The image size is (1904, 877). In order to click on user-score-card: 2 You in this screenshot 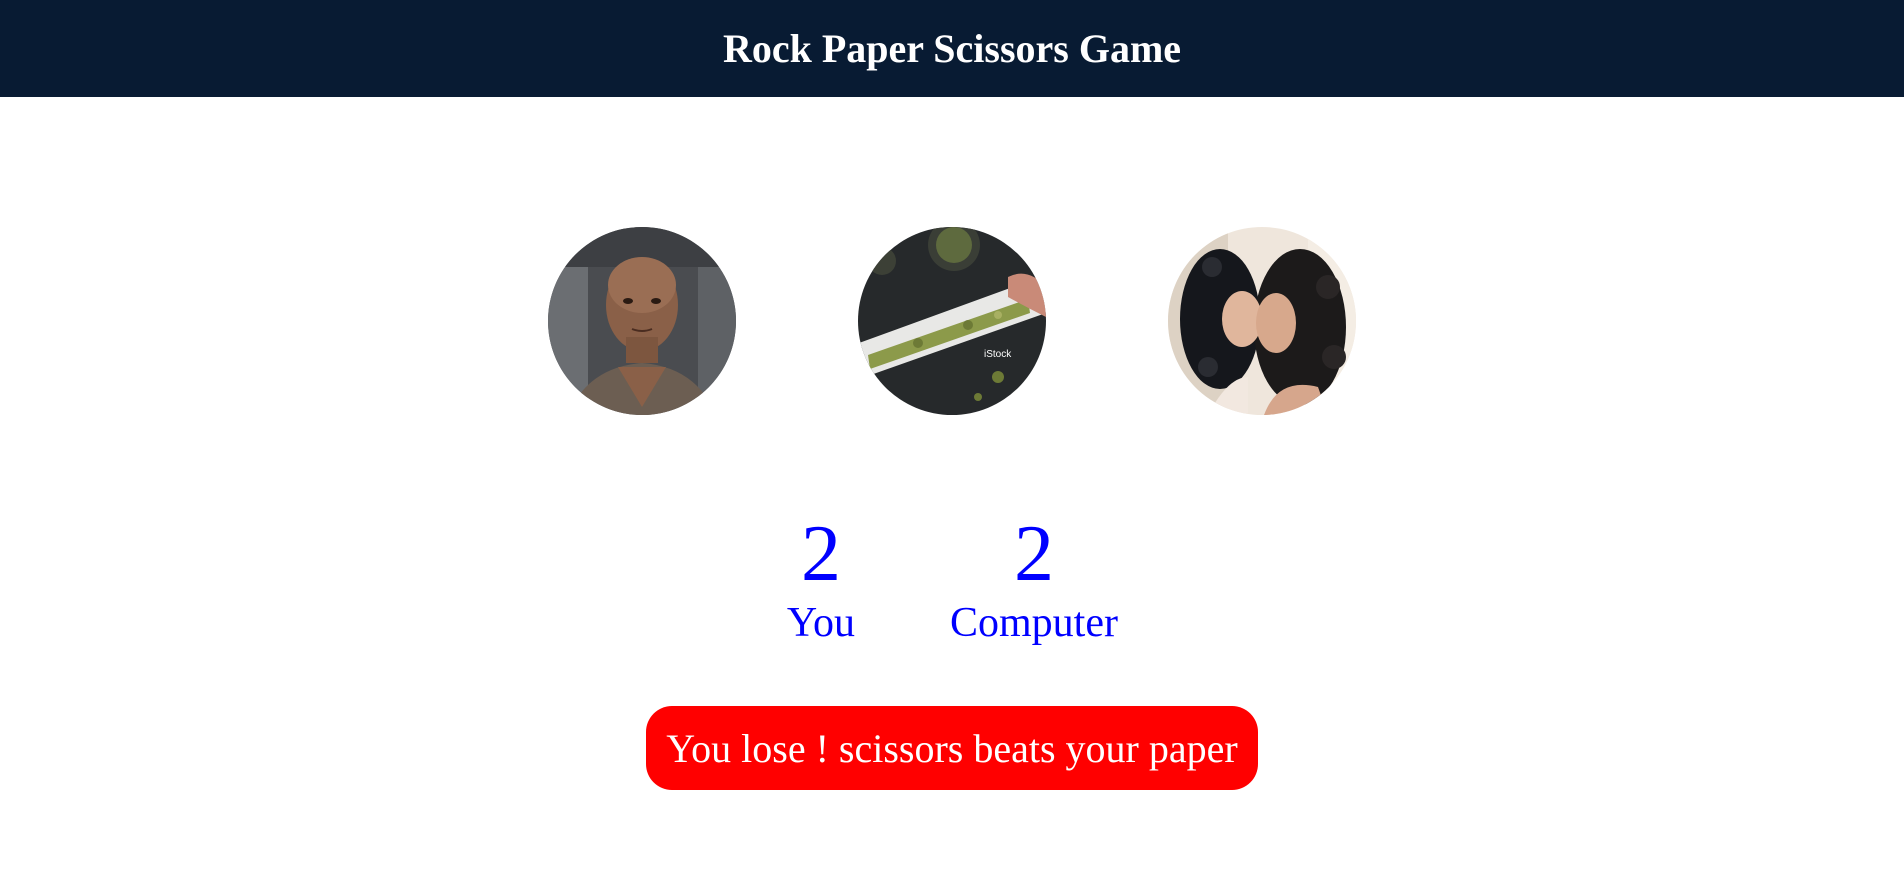, I will do `click(821, 577)`.